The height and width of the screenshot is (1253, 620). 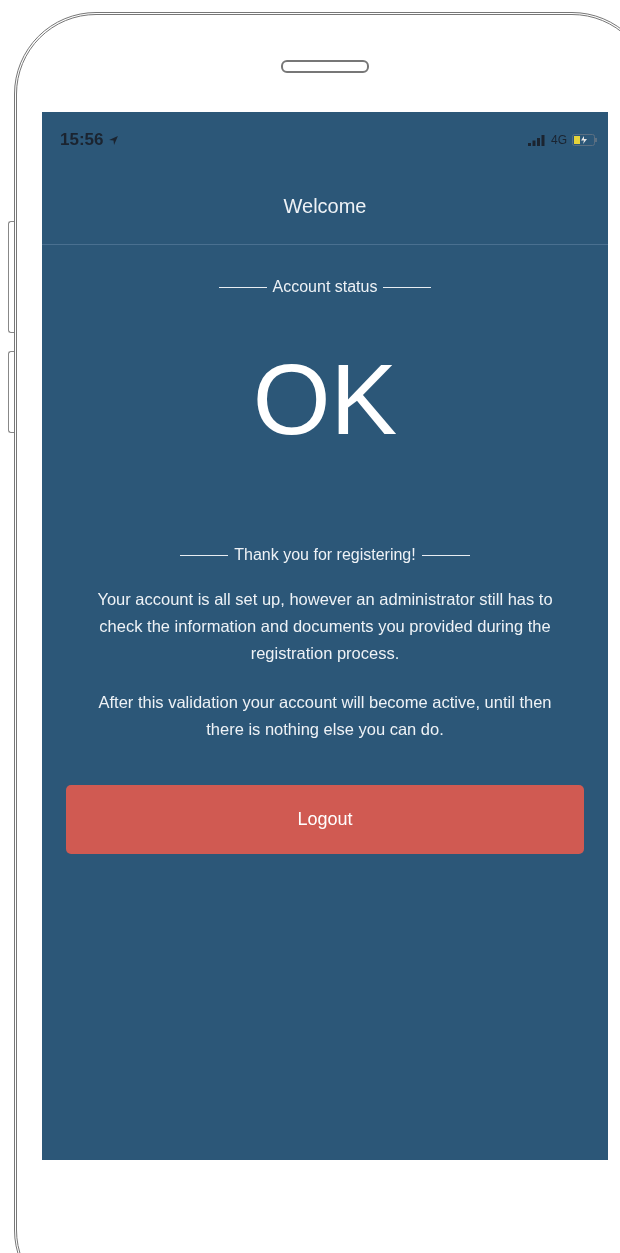 I want to click on network-type: 4G, so click(x=559, y=140).